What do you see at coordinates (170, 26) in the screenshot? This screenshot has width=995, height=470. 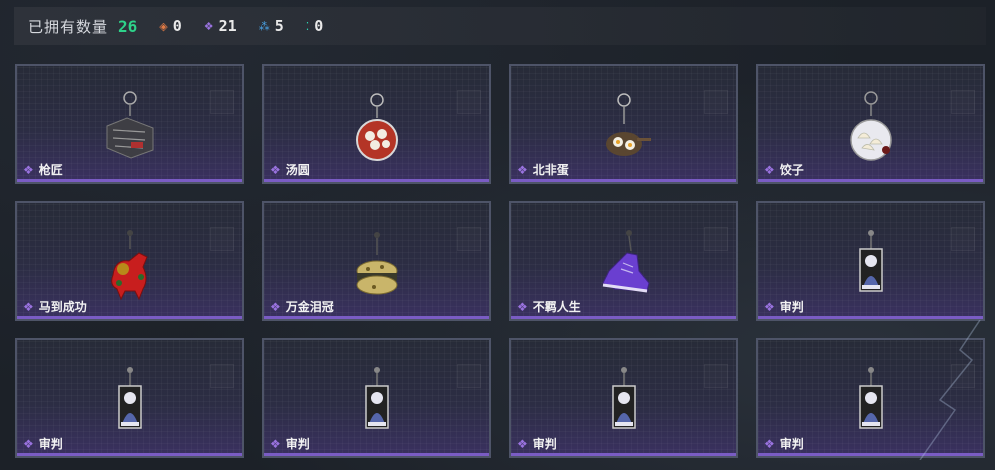 I see `rarity-count-orange: ◈ 0` at bounding box center [170, 26].